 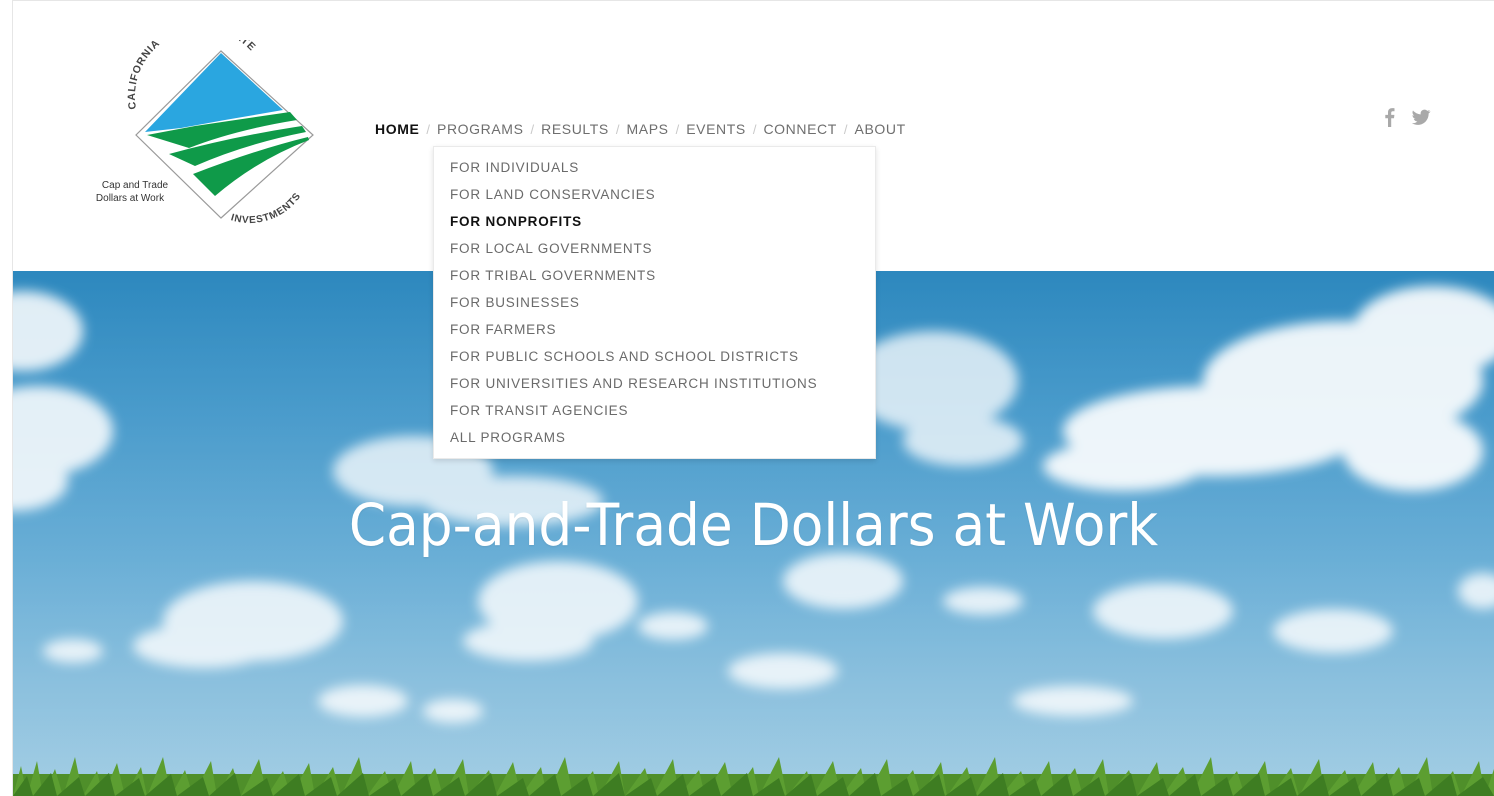 I want to click on svg-text: CALIFORNIA, so click(x=144, y=75).